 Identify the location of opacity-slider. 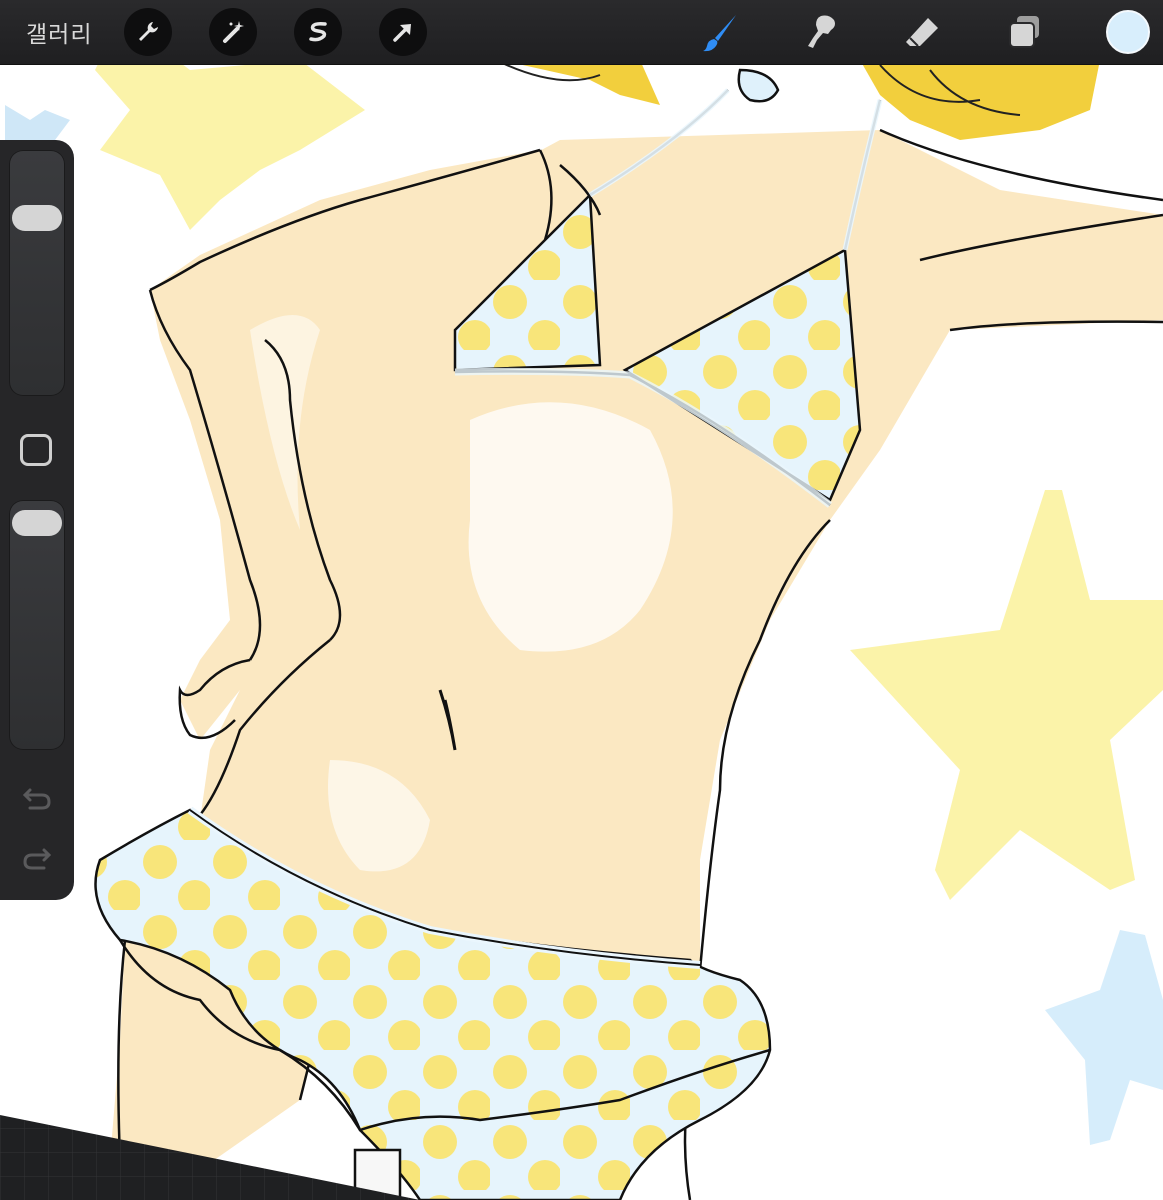
(37, 625).